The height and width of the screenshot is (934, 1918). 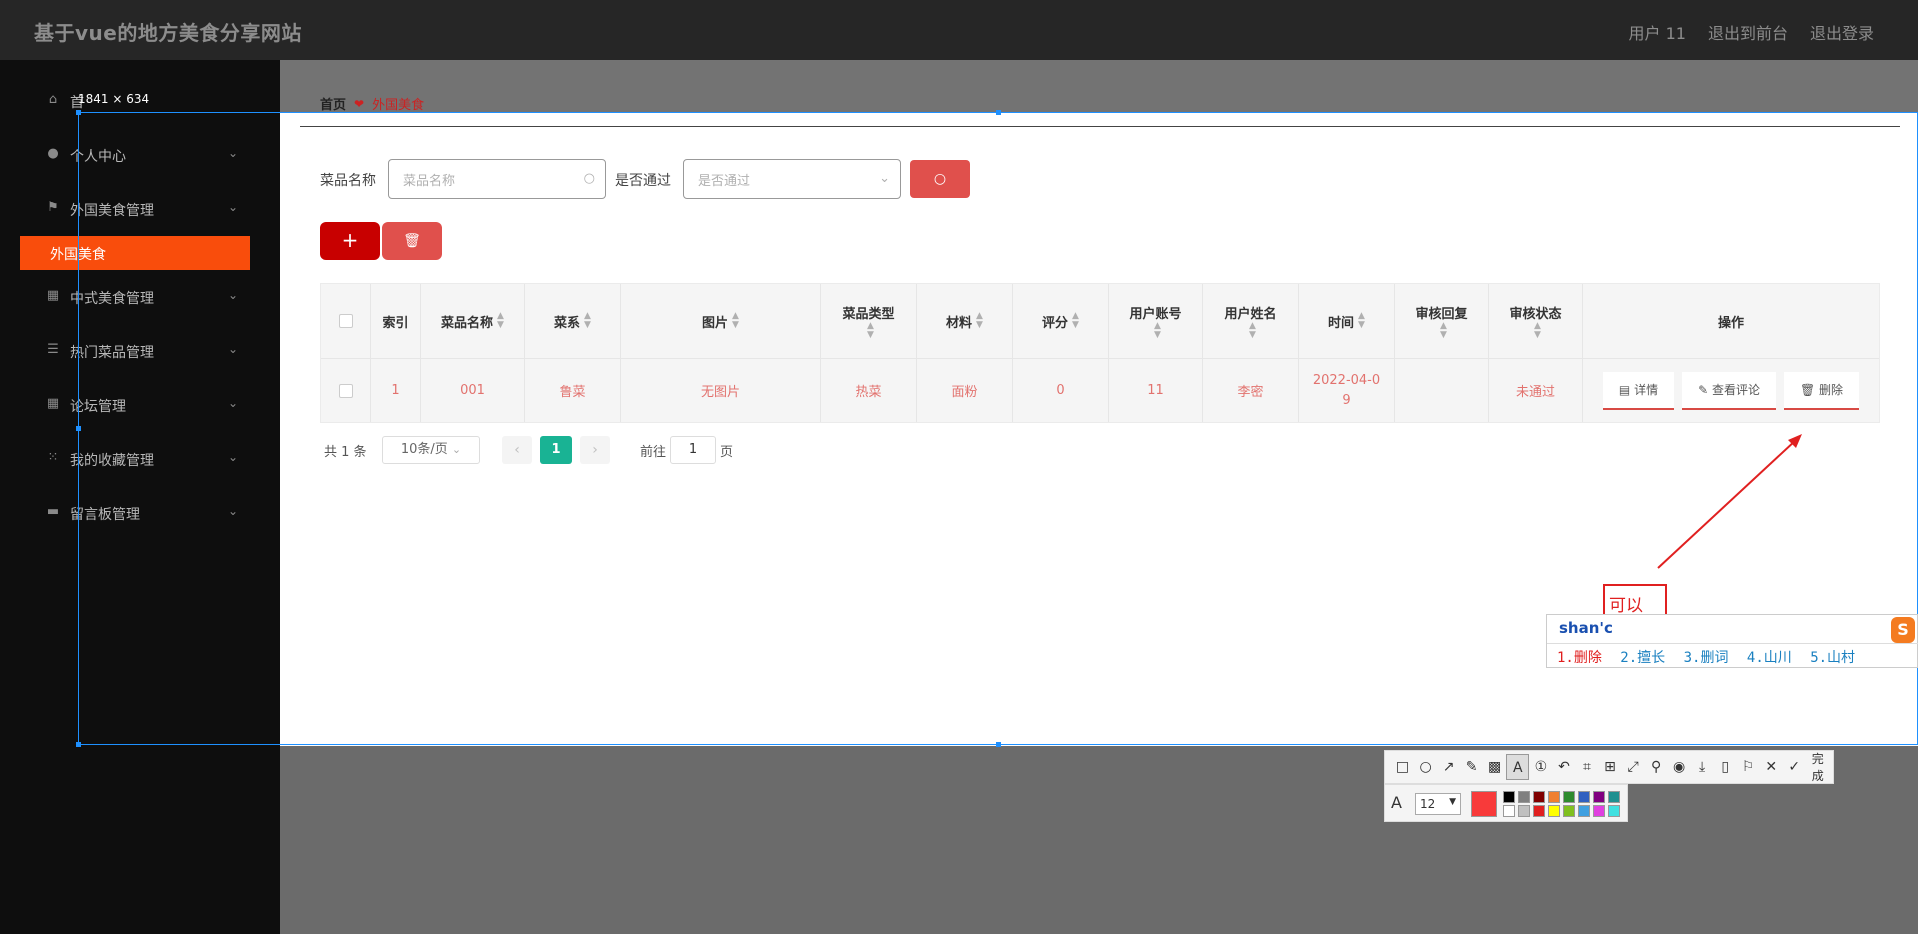 What do you see at coordinates (1562, 804) in the screenshot?
I see `color-palette` at bounding box center [1562, 804].